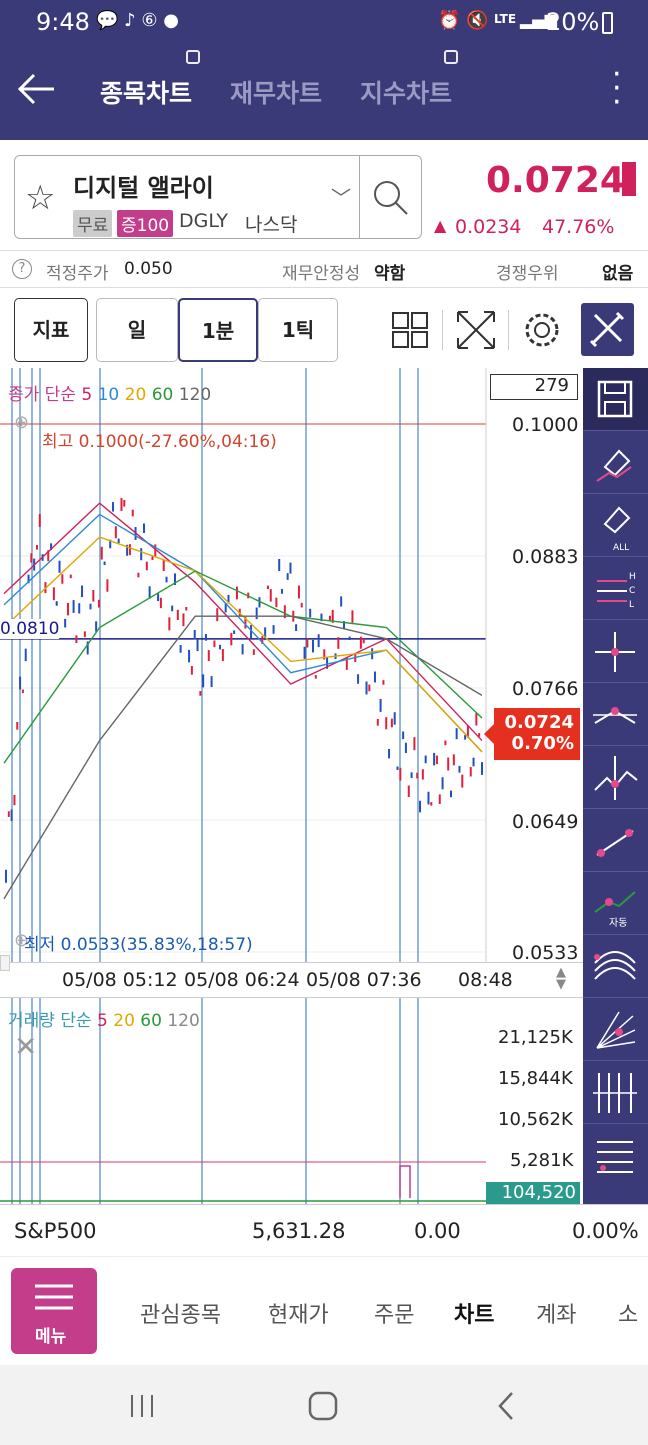 The width and height of the screenshot is (648, 1445). Describe the element at coordinates (615, 399) in the screenshot. I see `save-tool` at that location.